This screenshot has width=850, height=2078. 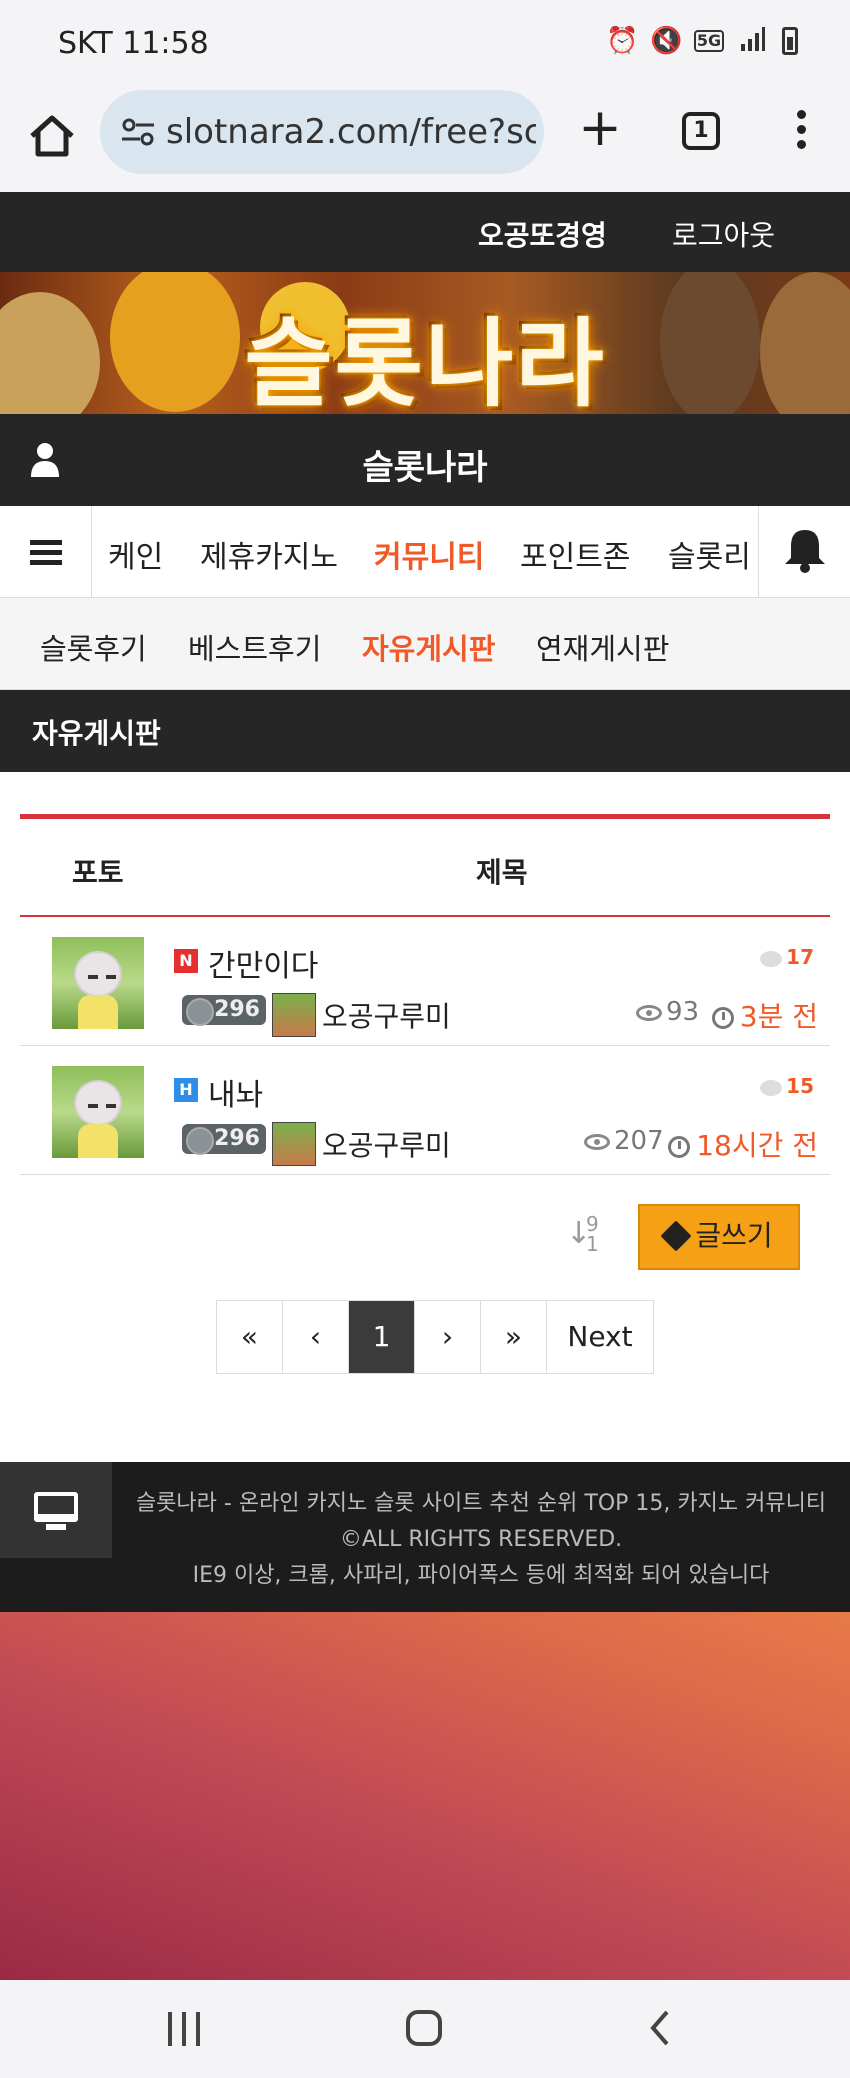 I want to click on browser-menu-button, so click(x=801, y=131).